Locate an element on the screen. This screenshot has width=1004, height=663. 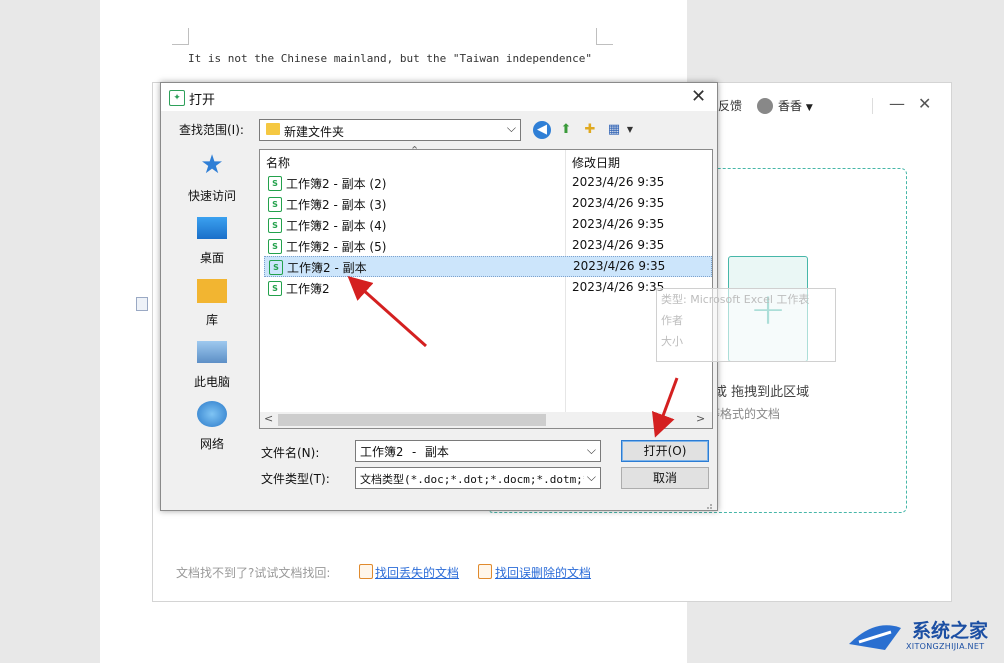
user-menu: 香香 ▼ is located at coordinates (795, 105).